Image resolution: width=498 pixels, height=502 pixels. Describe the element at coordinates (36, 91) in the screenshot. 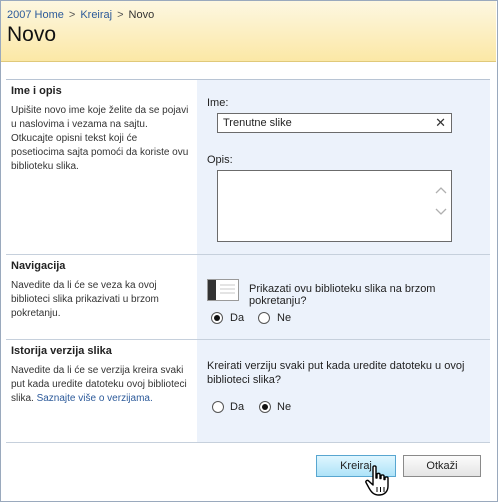

I see `section-heading: Ime i opis` at that location.